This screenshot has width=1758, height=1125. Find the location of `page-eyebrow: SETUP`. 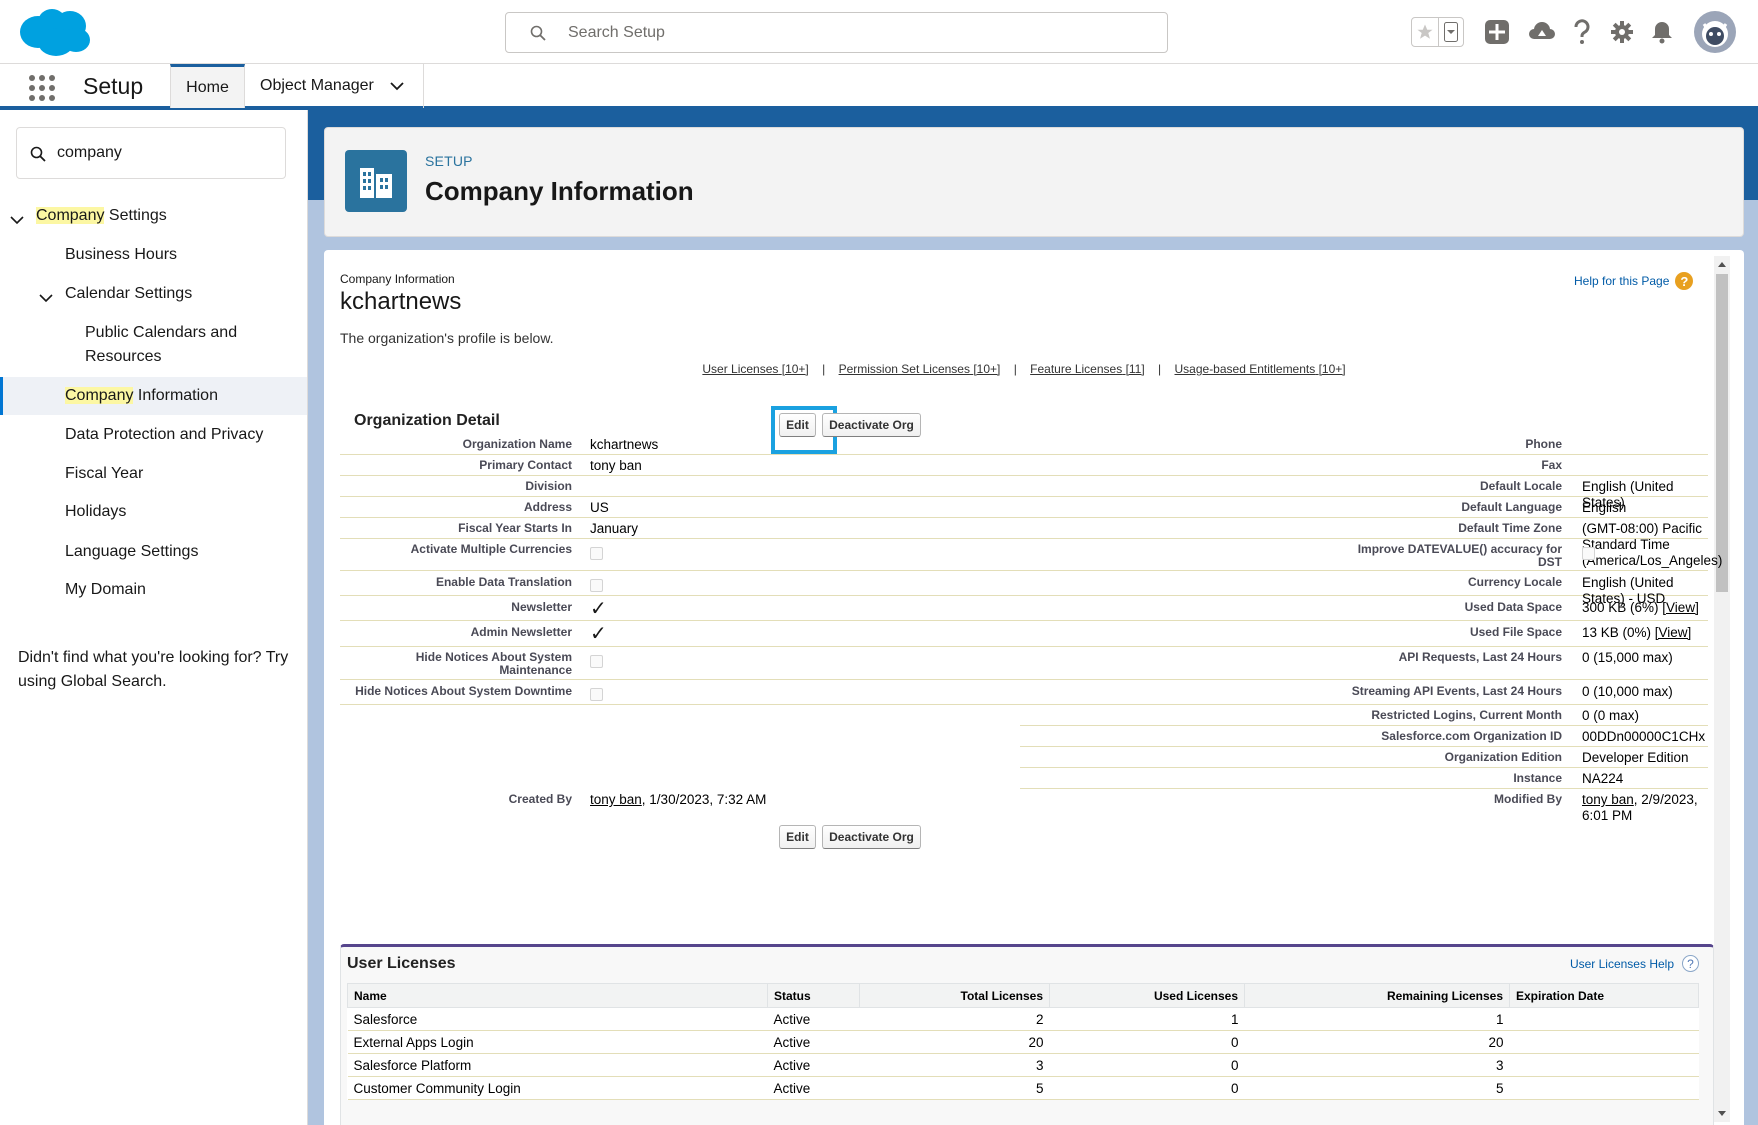

page-eyebrow: SETUP is located at coordinates (449, 161).